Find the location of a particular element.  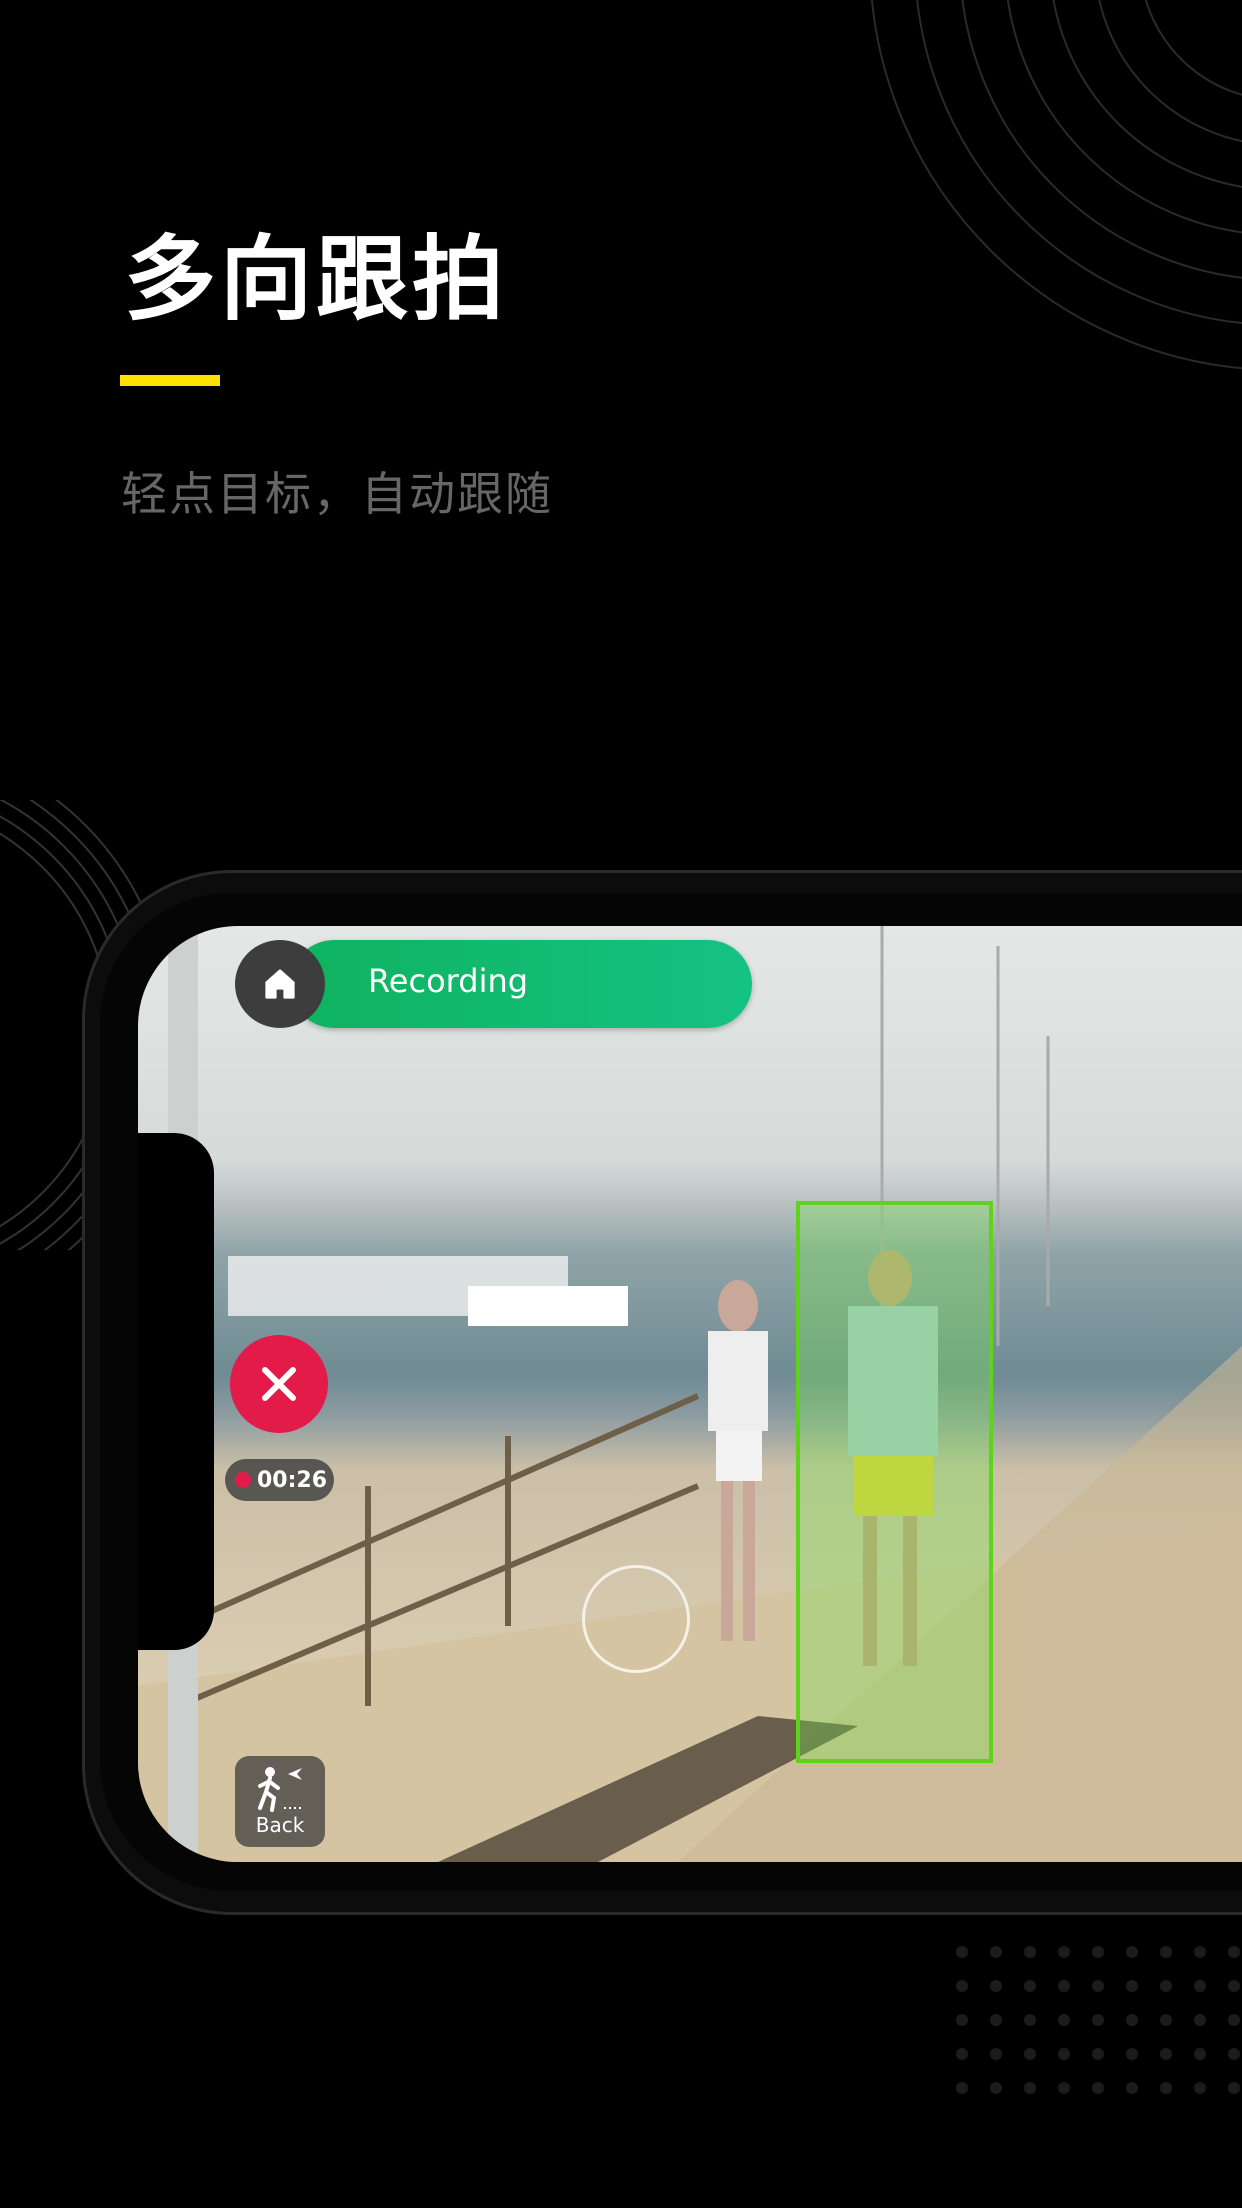

record-dot-icon is located at coordinates (243, 1480).